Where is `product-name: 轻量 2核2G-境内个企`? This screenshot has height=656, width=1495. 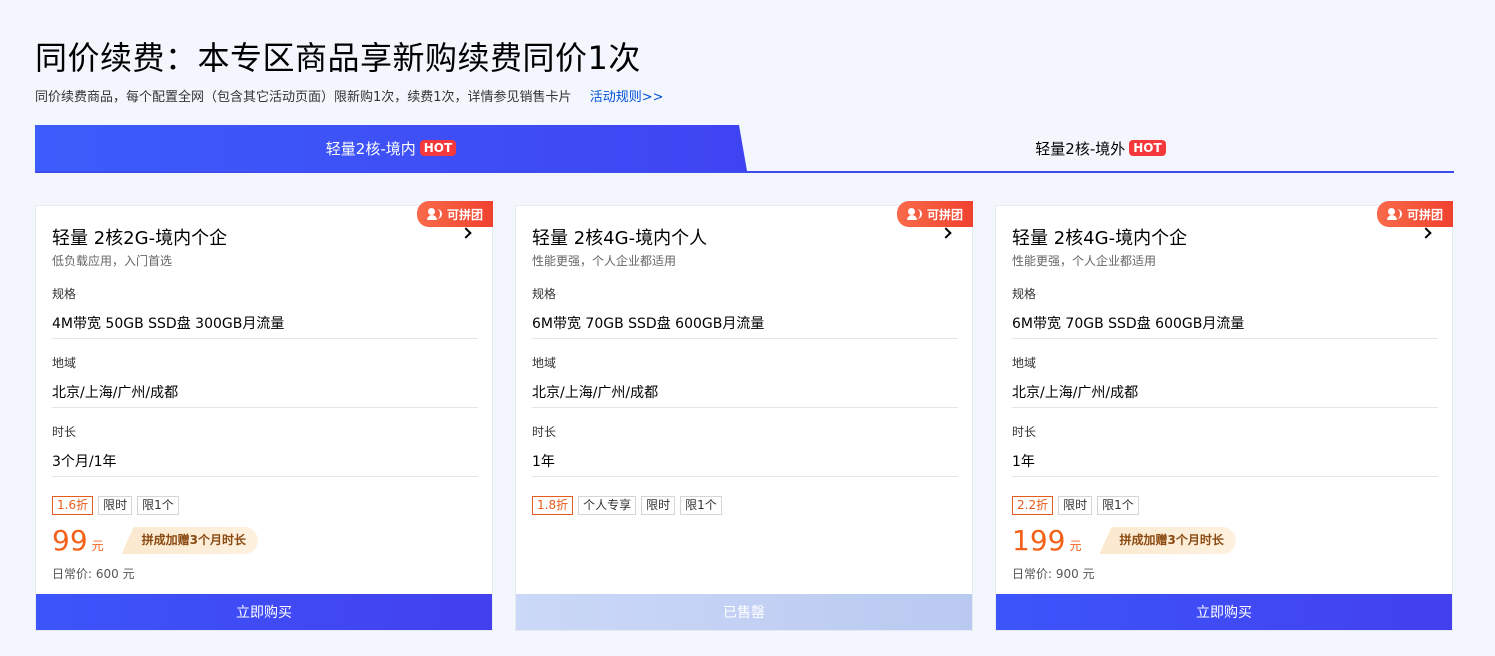 product-name: 轻量 2核2G-境内个企 is located at coordinates (140, 238).